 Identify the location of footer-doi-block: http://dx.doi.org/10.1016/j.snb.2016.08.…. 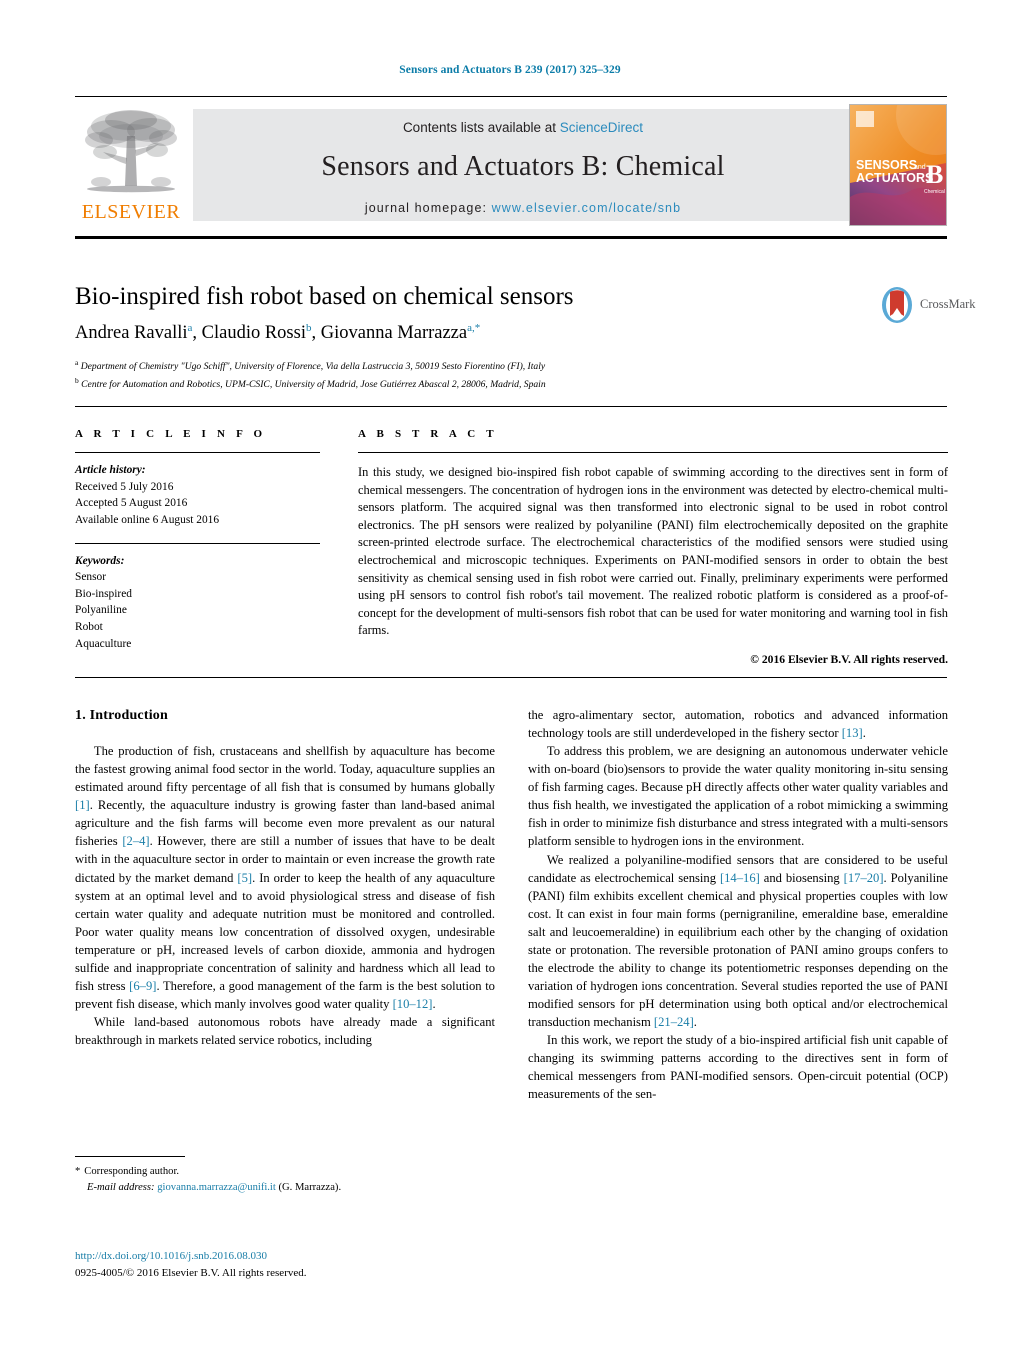
(295, 1264).